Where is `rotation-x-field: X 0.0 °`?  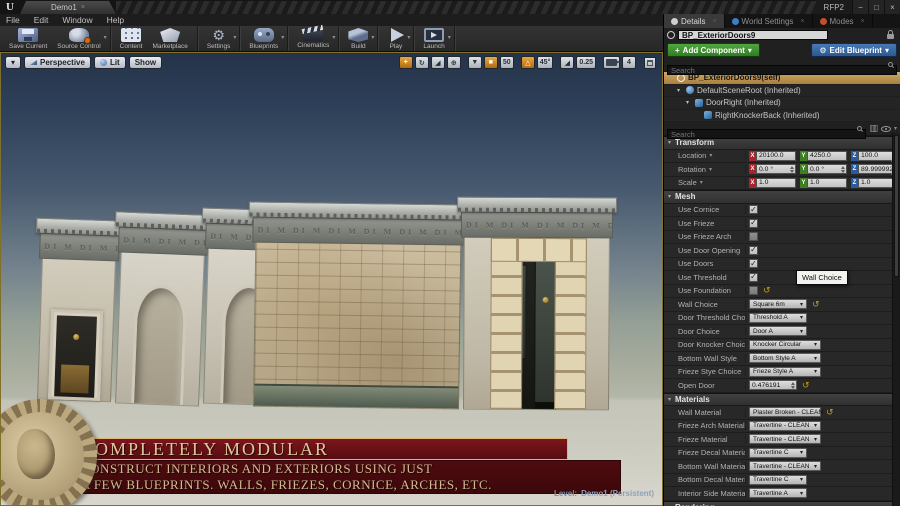
rotation-x-field: X 0.0 ° is located at coordinates (772, 169).